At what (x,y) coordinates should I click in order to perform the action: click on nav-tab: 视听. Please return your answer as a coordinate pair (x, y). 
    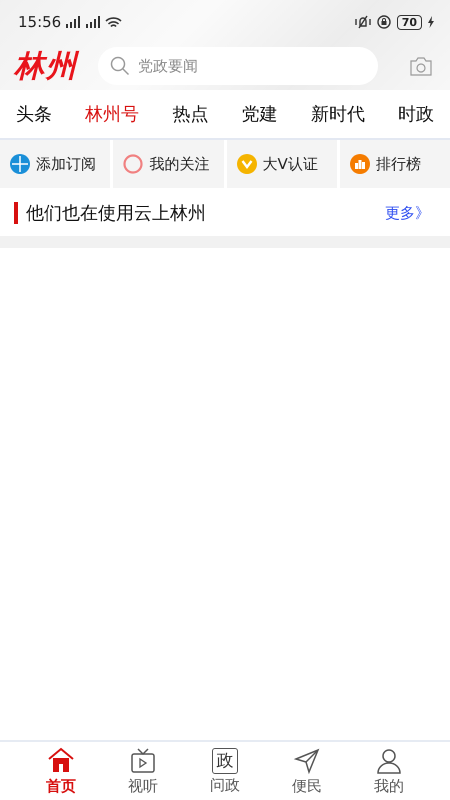
    Looking at the image, I should click on (143, 771).